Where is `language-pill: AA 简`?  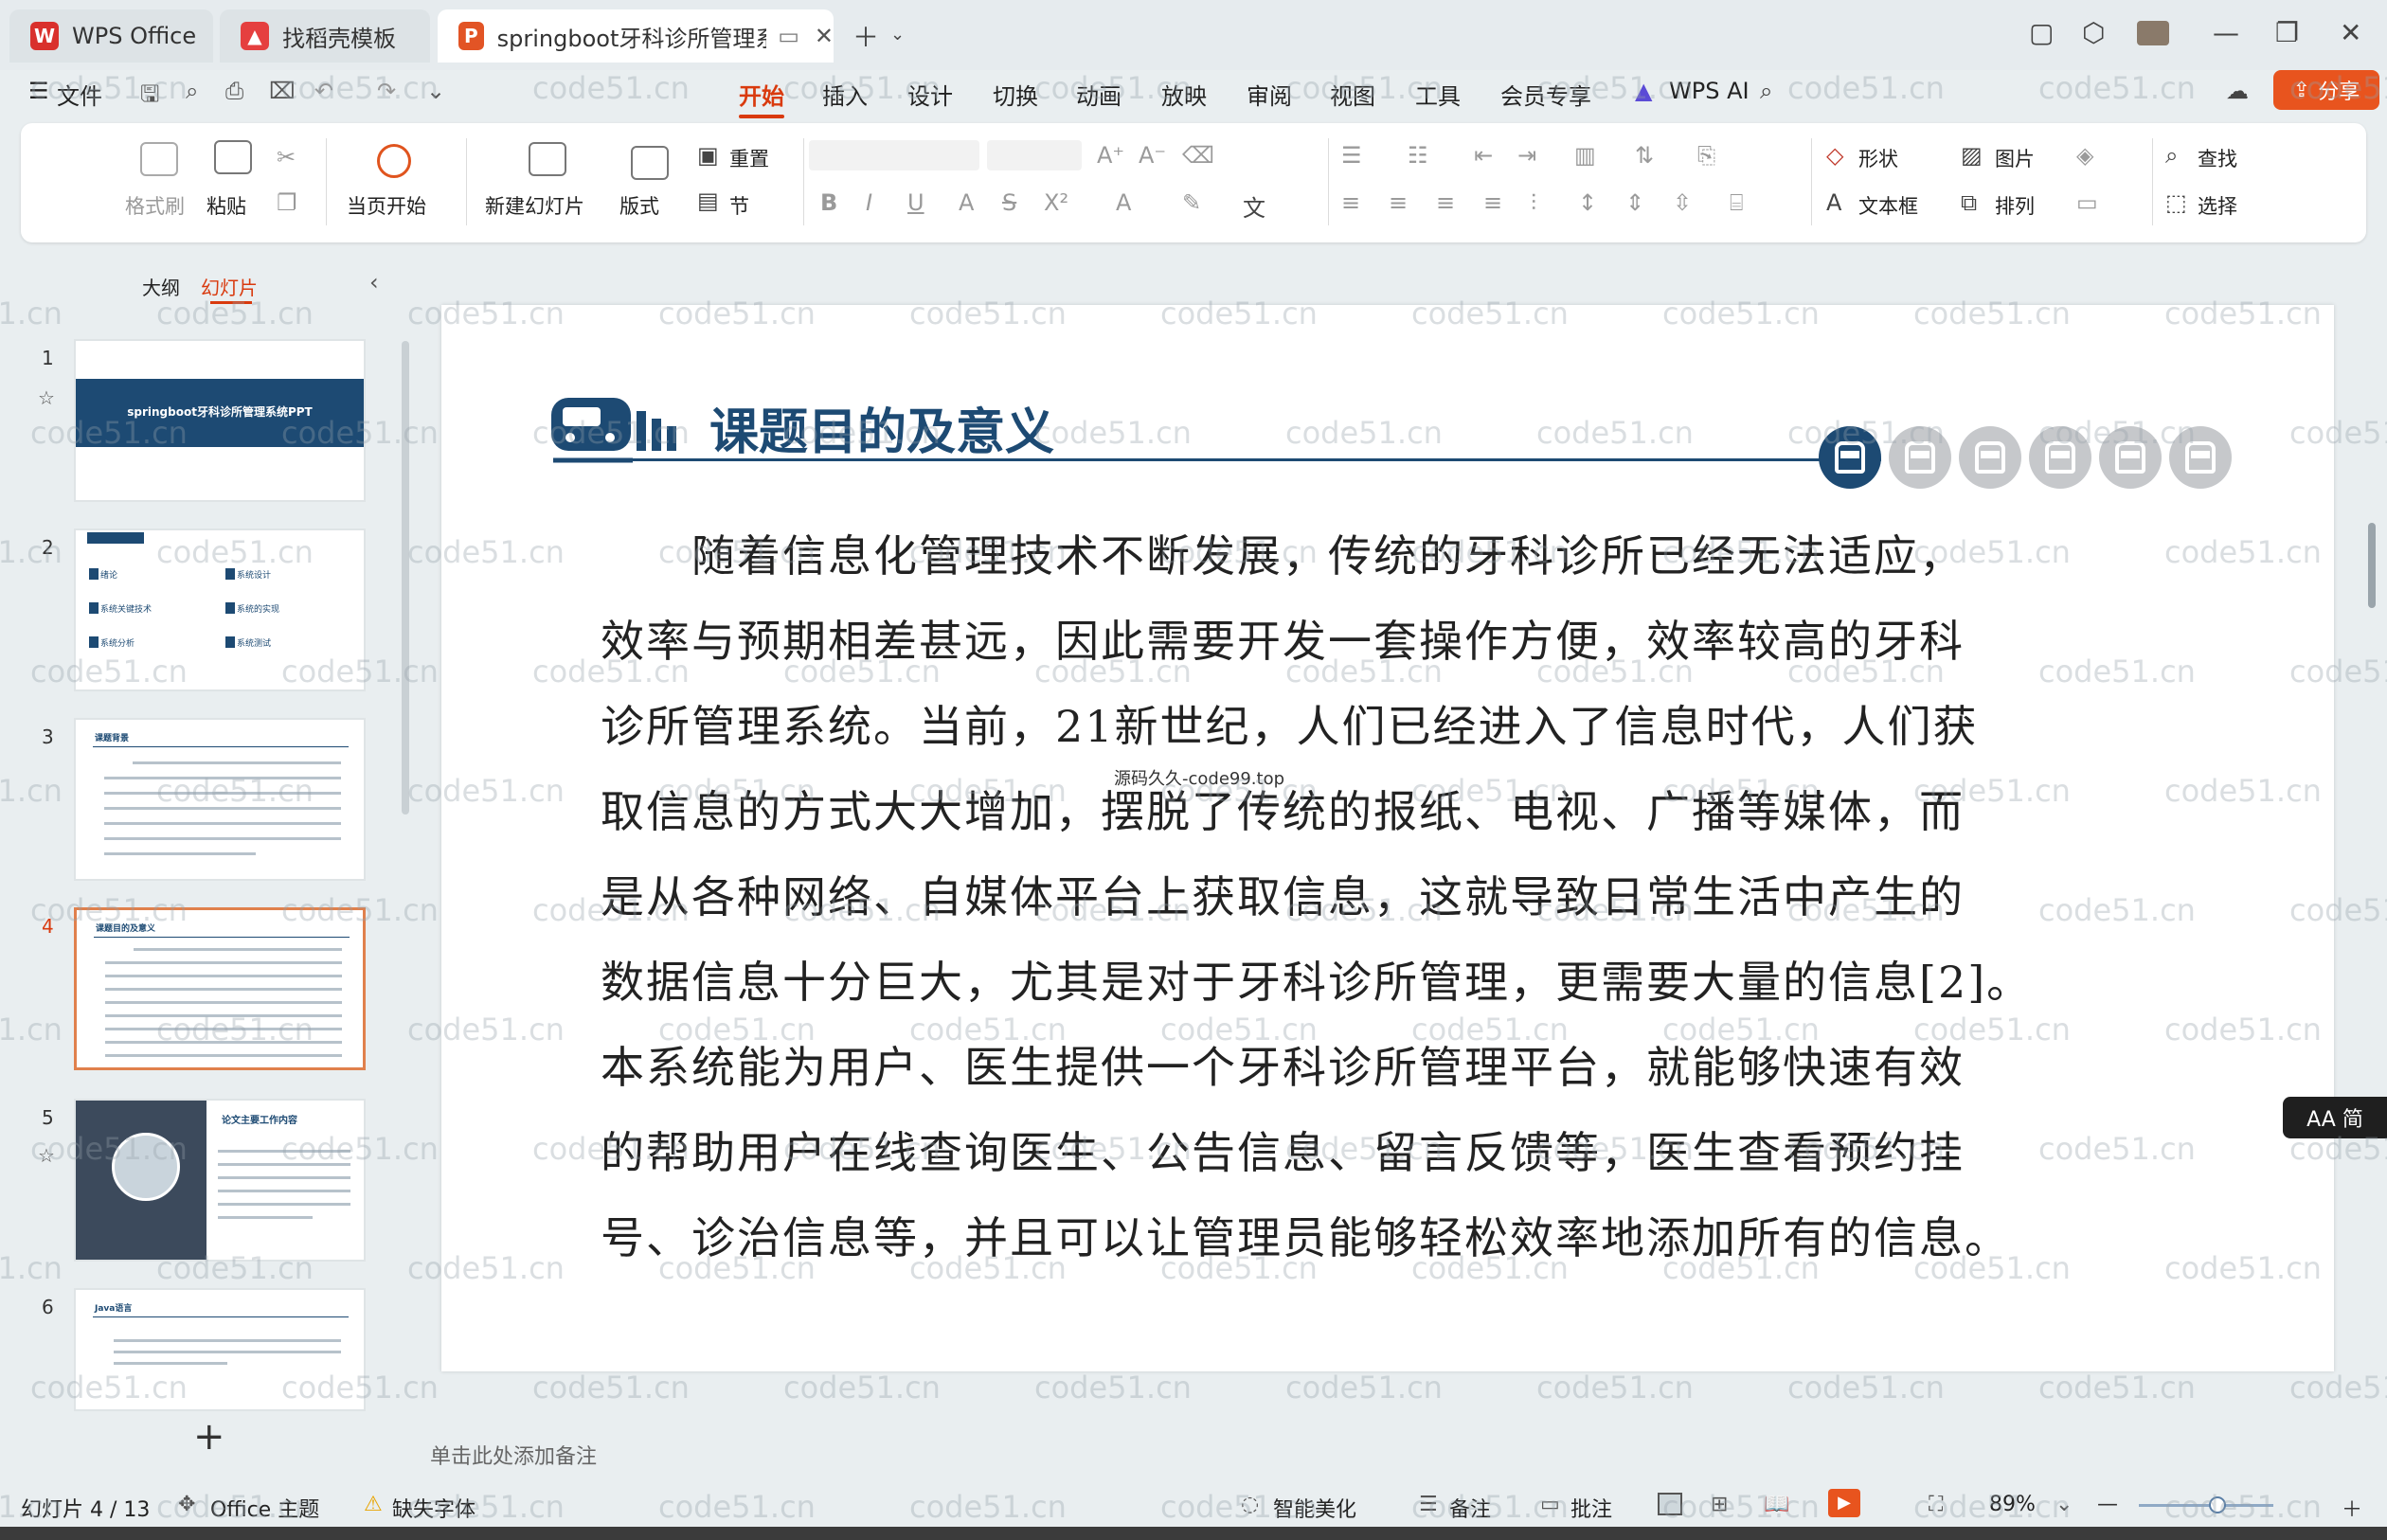 language-pill: AA 简 is located at coordinates (2335, 1117).